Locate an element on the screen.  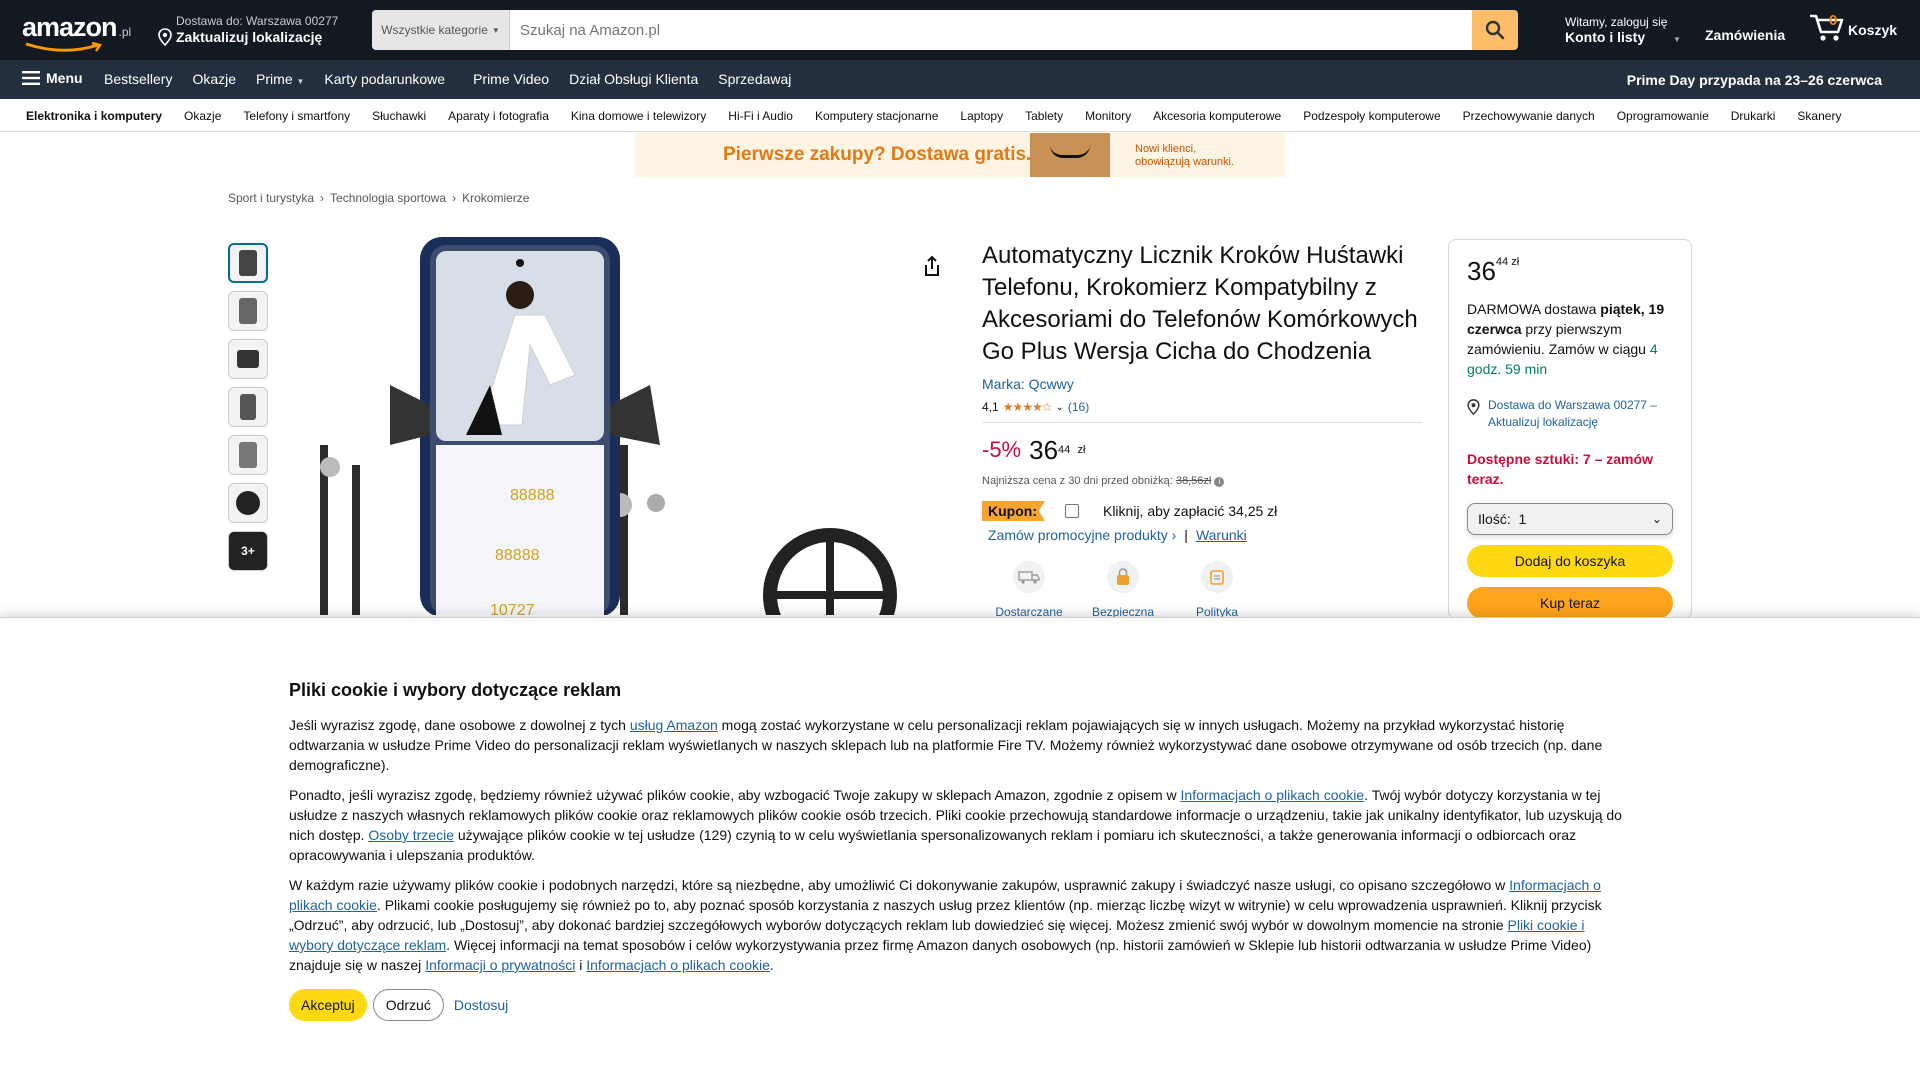
orders-link: Zamówienia is located at coordinates (1745, 35).